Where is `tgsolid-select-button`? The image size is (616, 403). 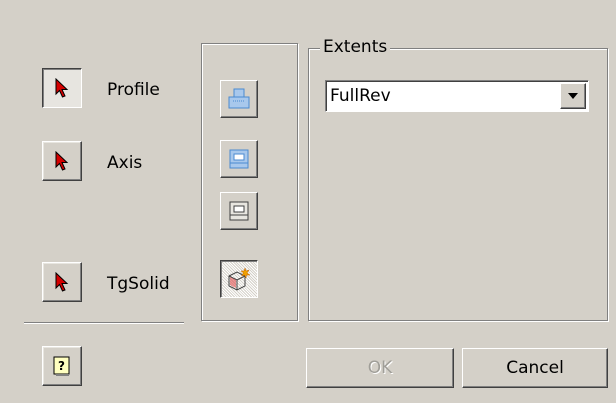
tgsolid-select-button is located at coordinates (62, 282).